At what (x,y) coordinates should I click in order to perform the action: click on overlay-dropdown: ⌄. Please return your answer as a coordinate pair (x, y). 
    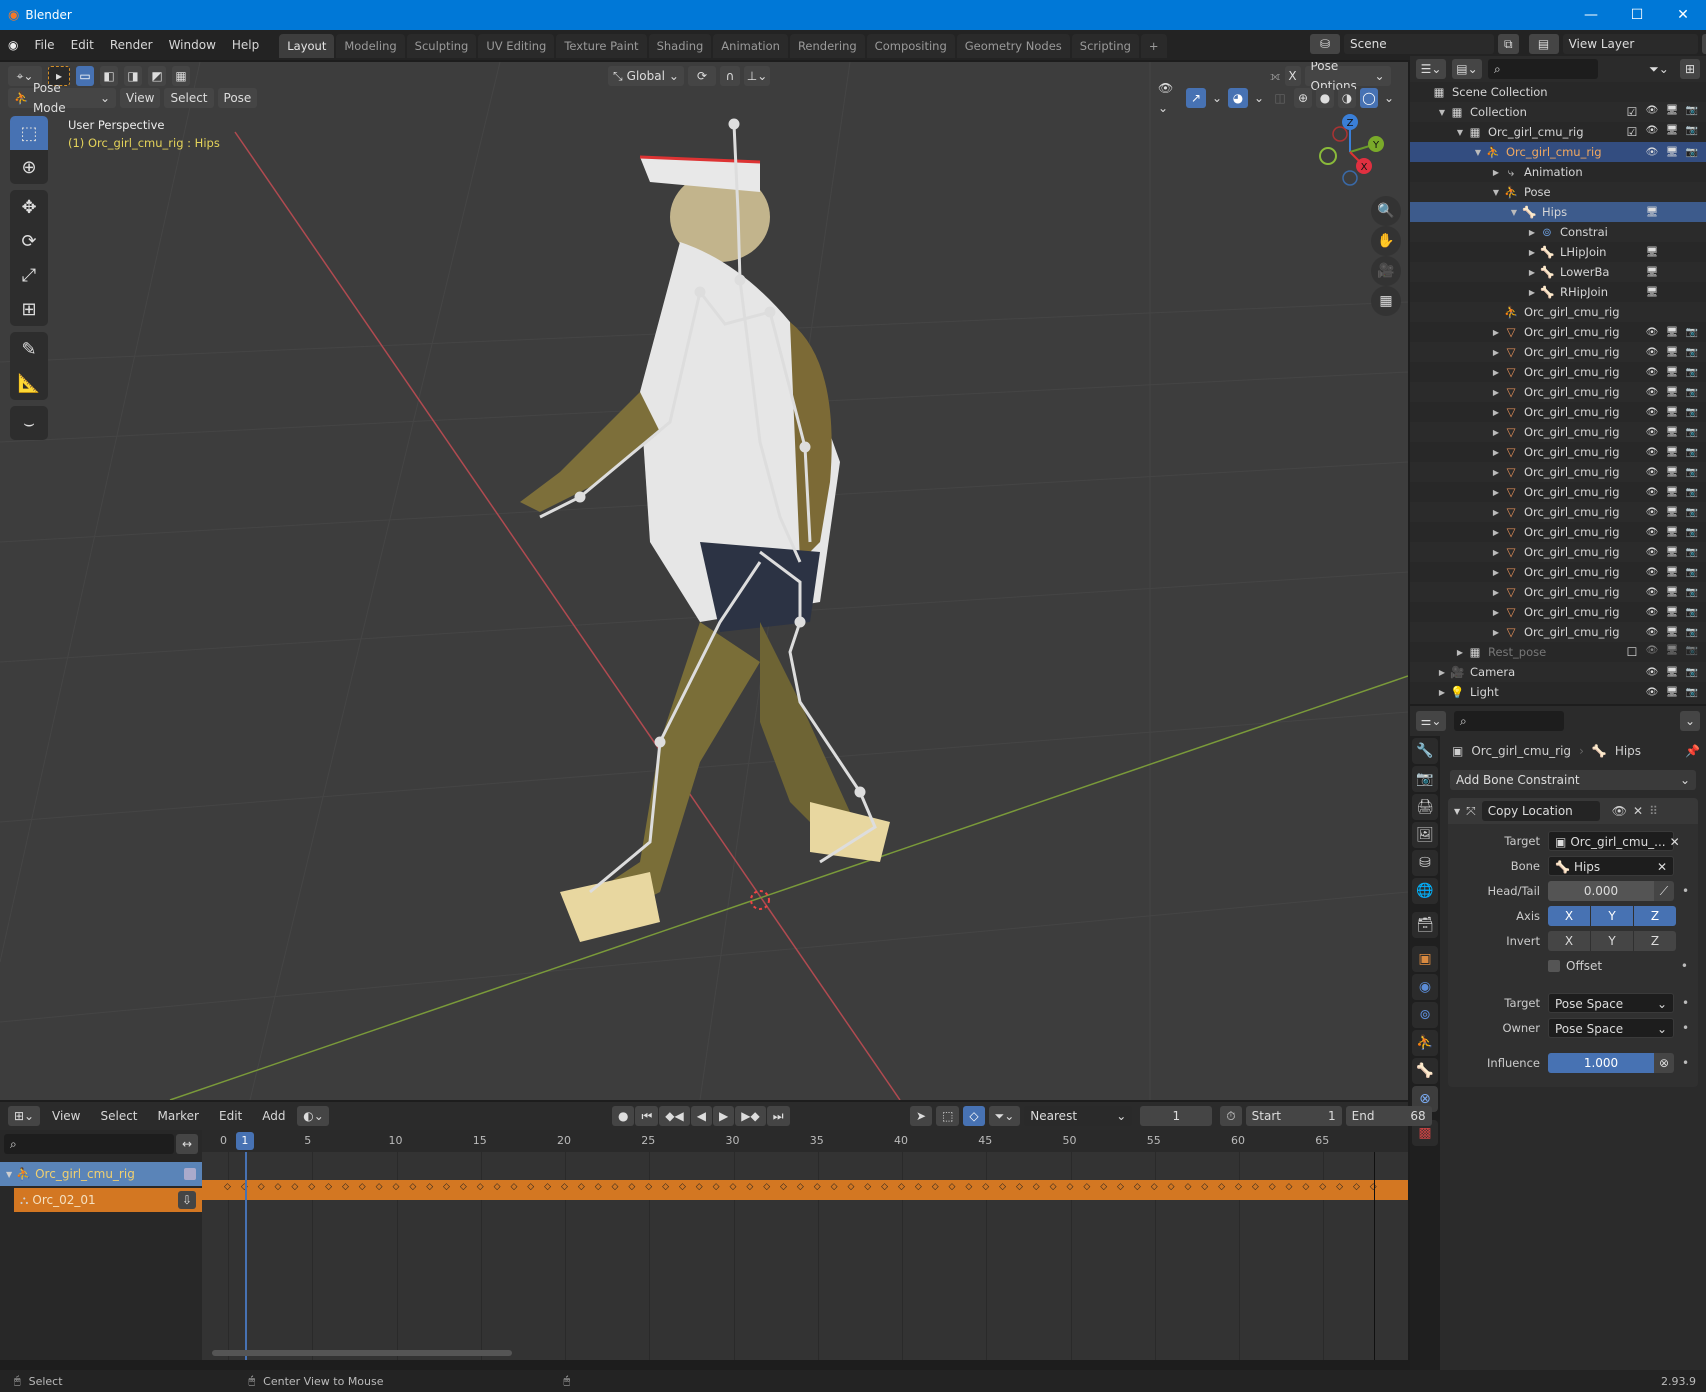
    Looking at the image, I should click on (1259, 98).